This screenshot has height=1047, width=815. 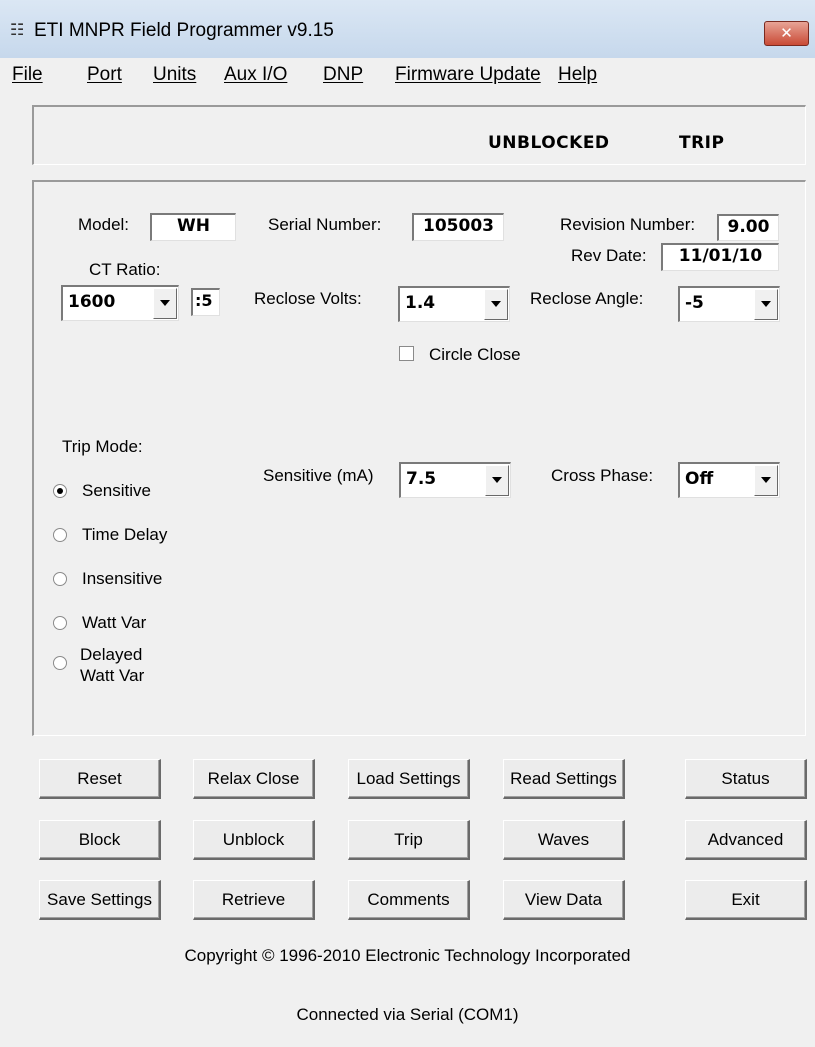 I want to click on trip-mode-radio-insensitive, so click(x=60, y=579).